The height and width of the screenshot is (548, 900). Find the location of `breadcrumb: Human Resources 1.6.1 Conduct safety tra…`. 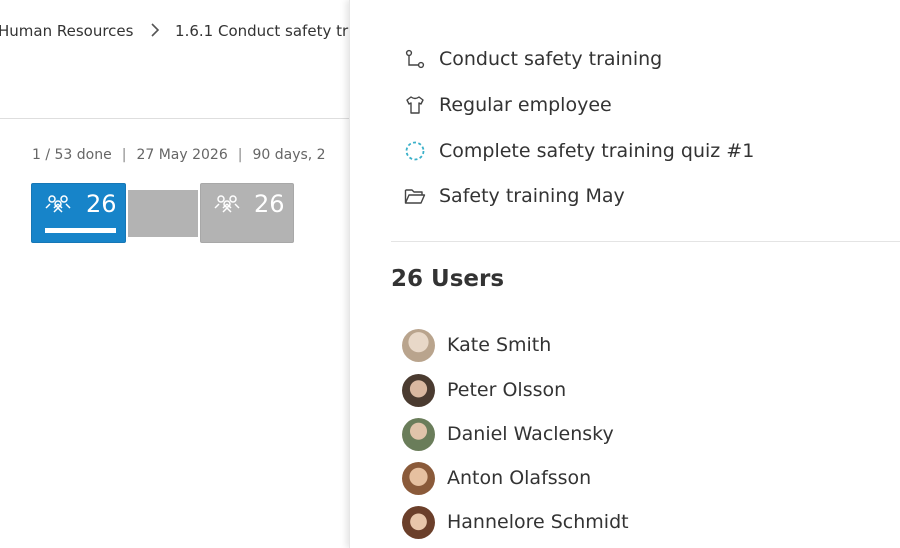

breadcrumb: Human Resources 1.6.1 Conduct safety tra… is located at coordinates (174, 31).